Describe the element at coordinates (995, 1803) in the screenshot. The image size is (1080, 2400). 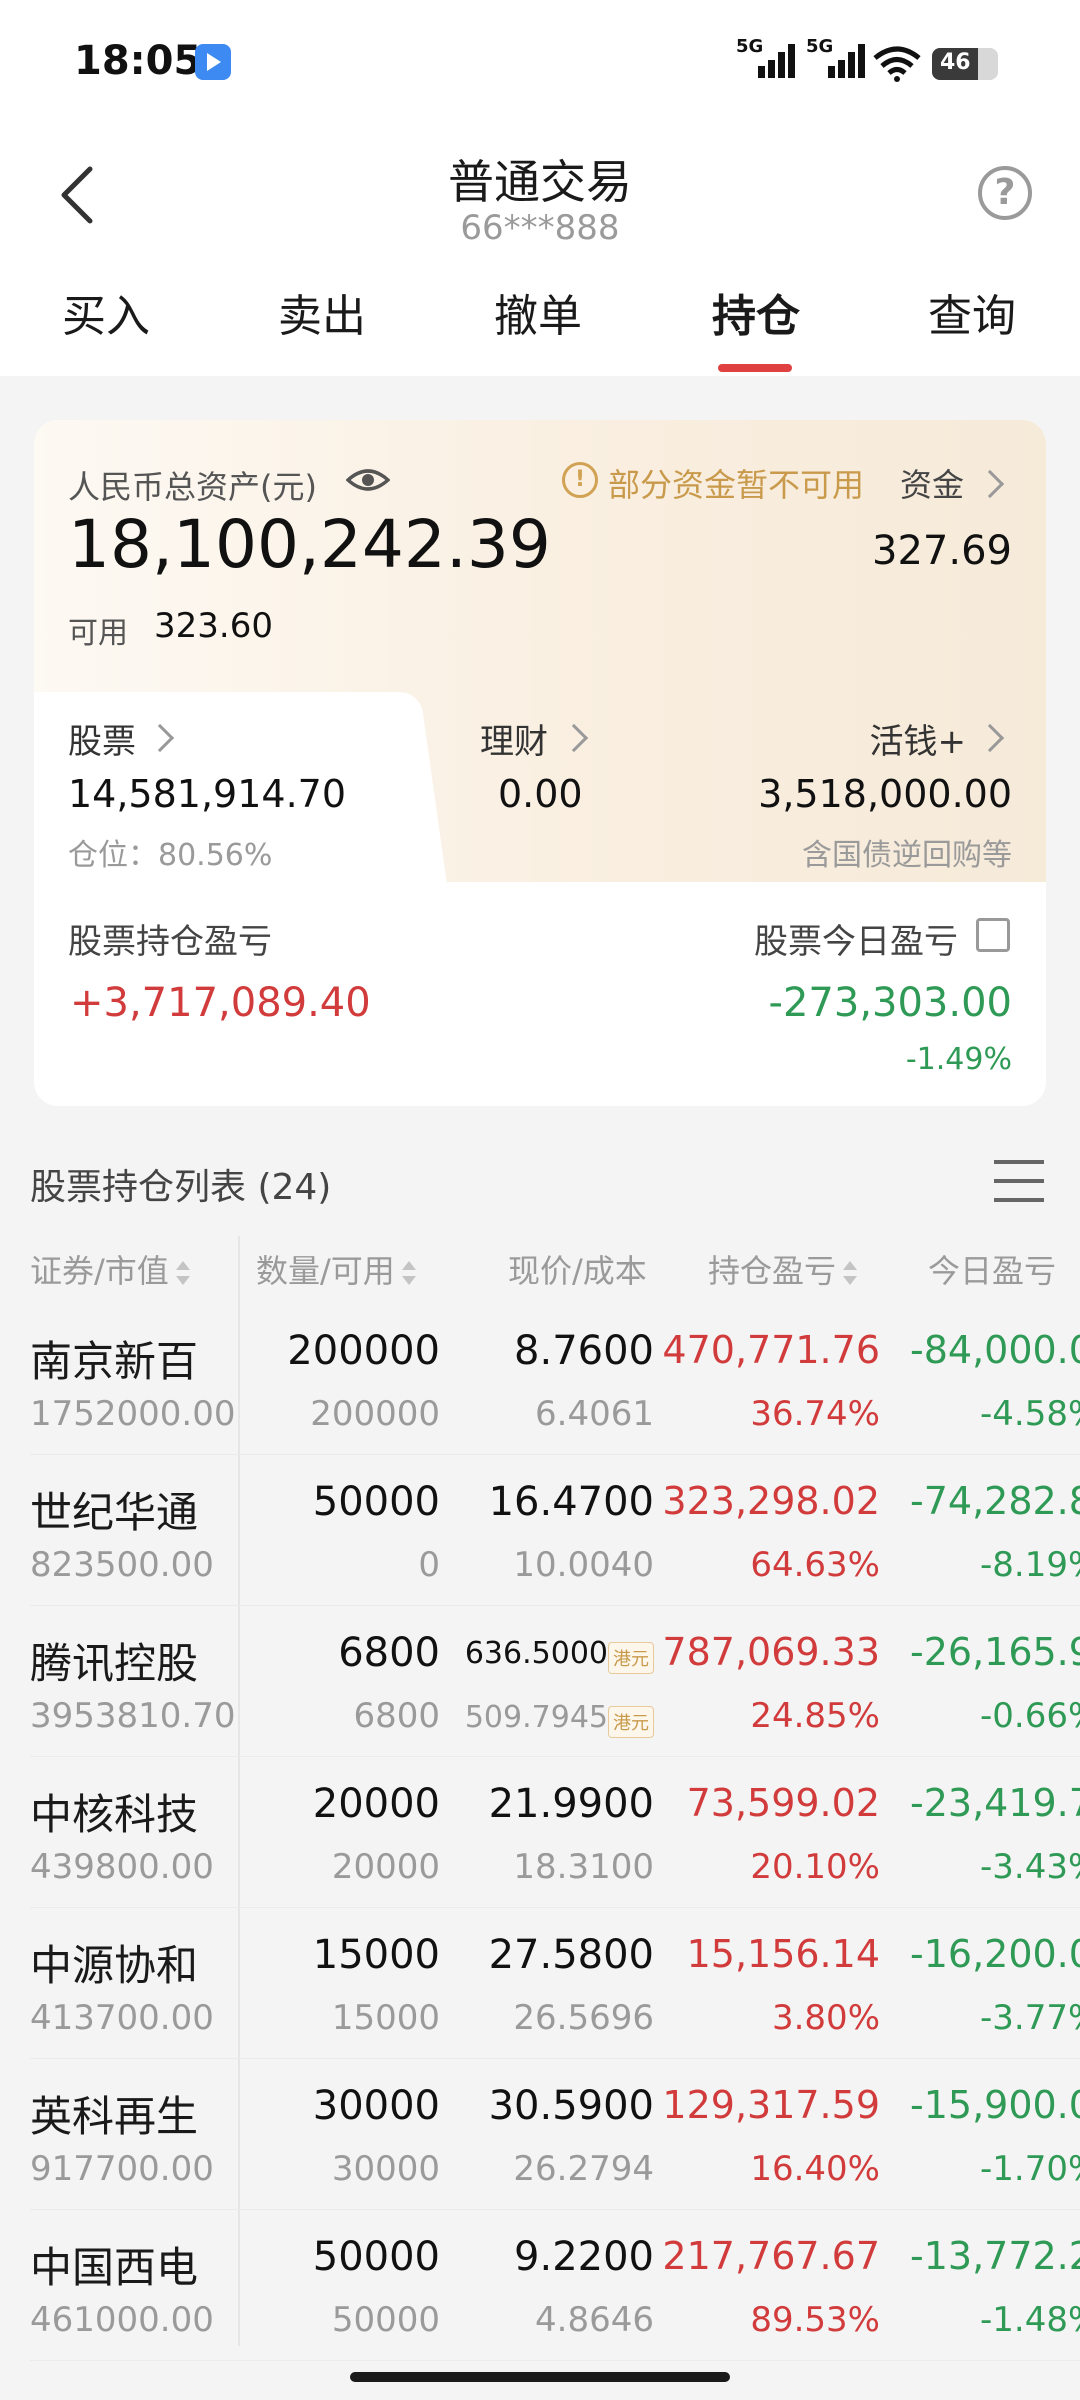
I see `today-pl: -23,419.7` at that location.